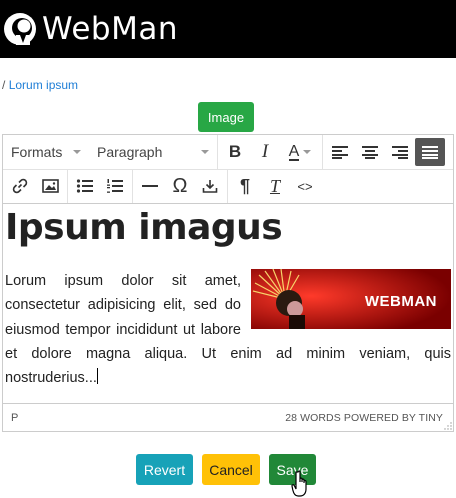 Image resolution: width=456 pixels, height=498 pixels. I want to click on bullet-list-button, so click(85, 186).